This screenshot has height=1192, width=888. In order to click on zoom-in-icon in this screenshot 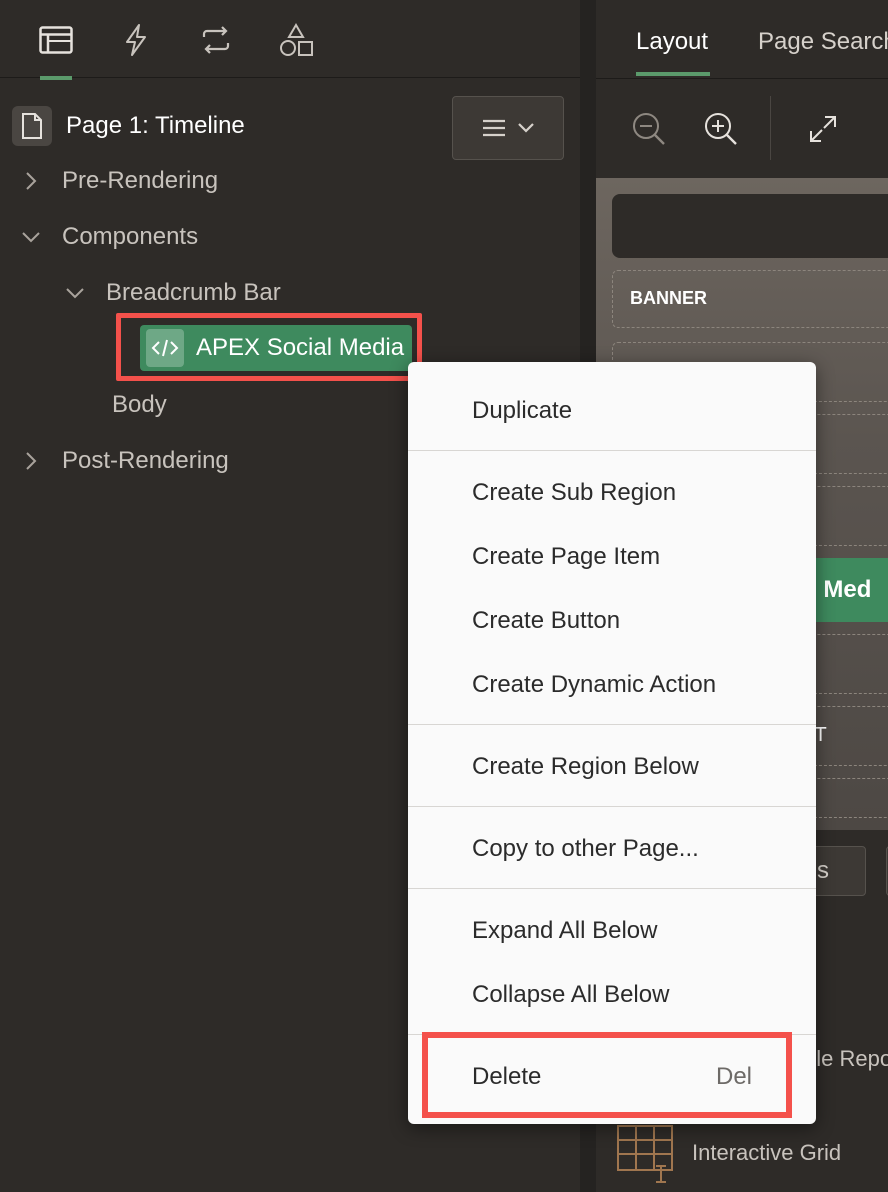, I will do `click(721, 129)`.